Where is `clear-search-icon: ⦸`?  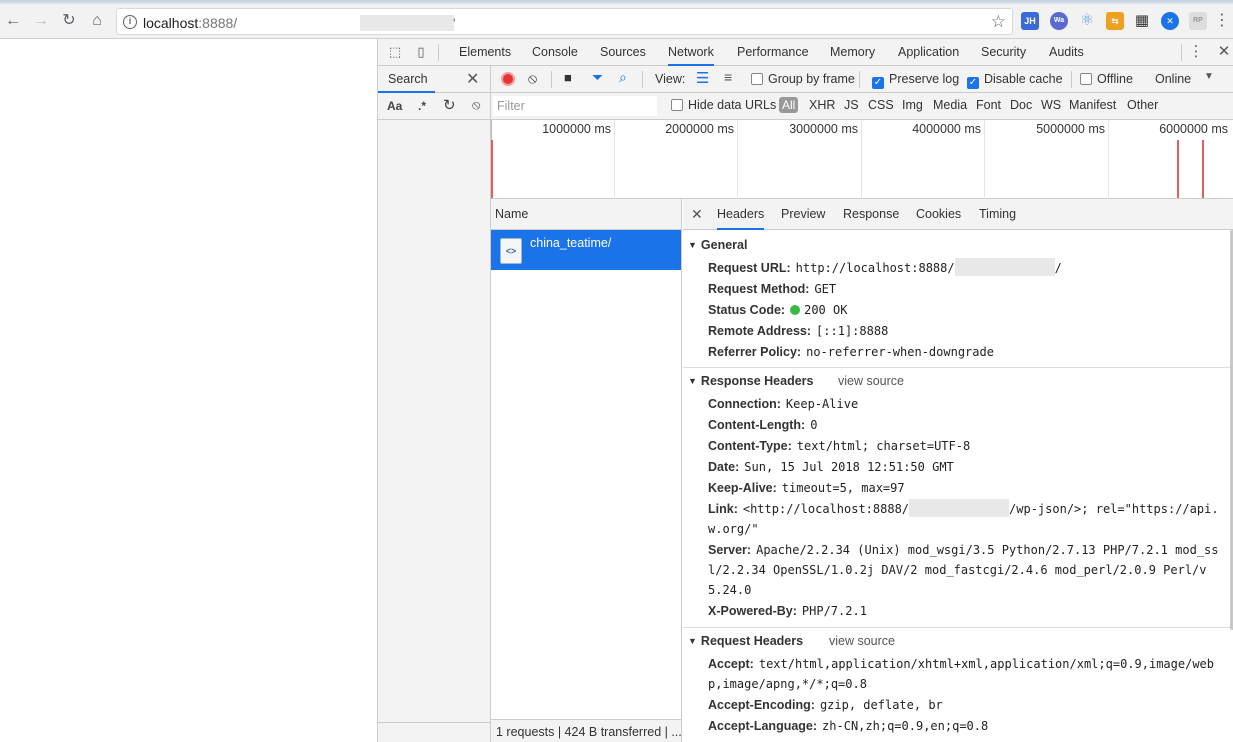 clear-search-icon: ⦸ is located at coordinates (476, 105).